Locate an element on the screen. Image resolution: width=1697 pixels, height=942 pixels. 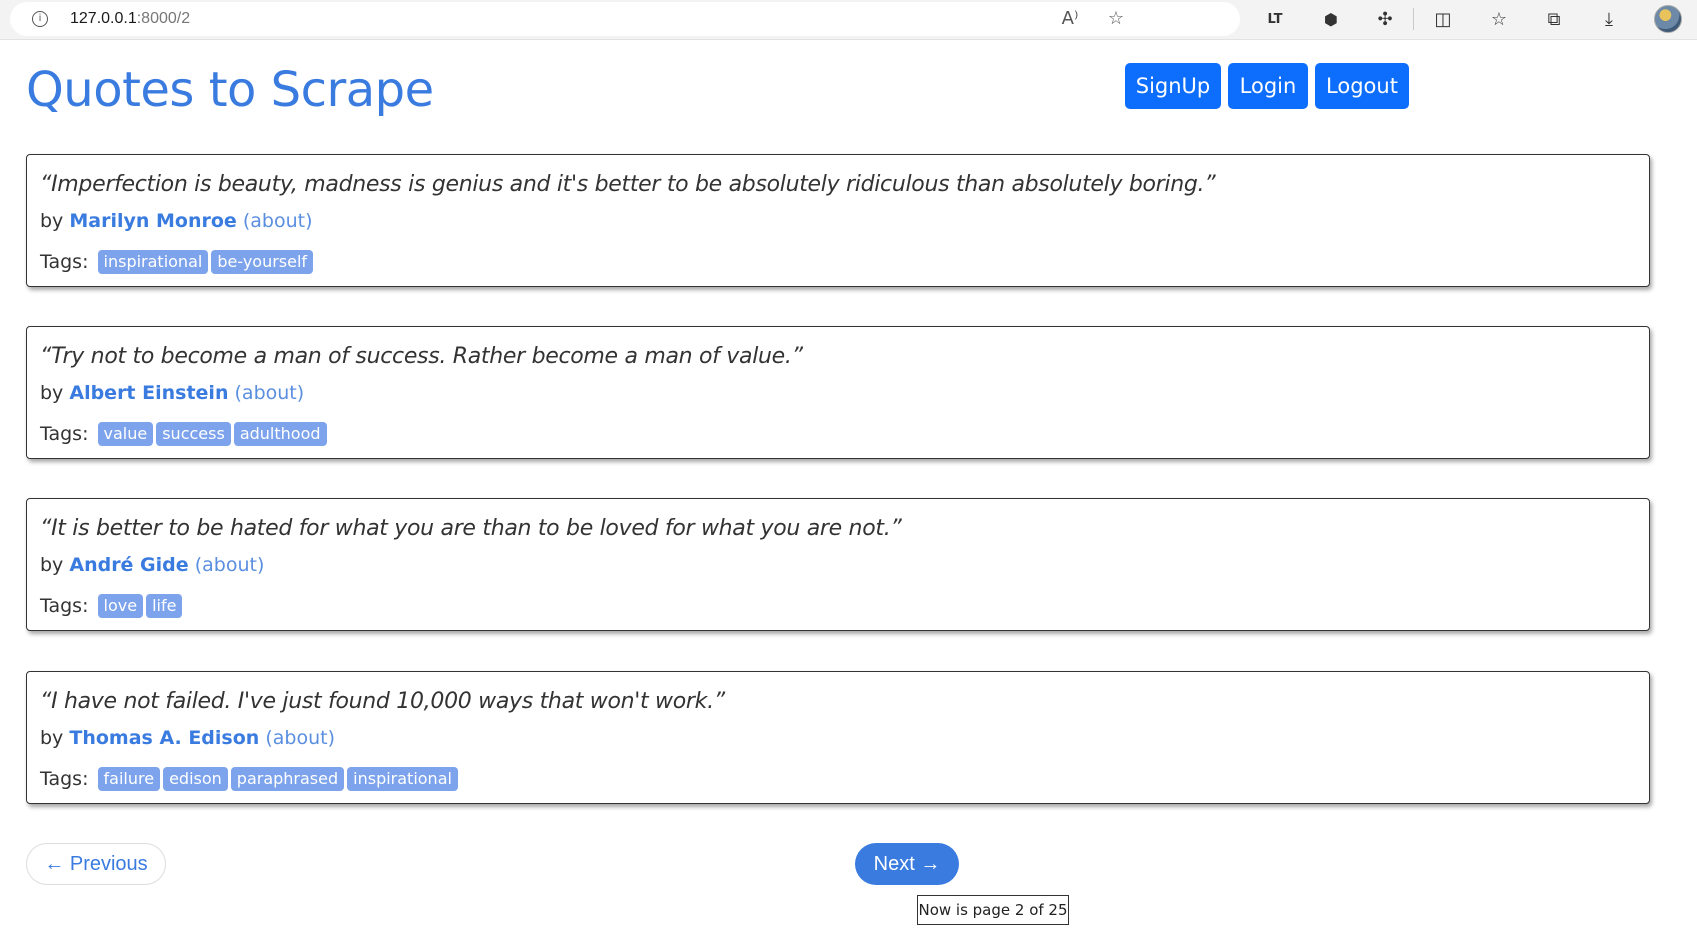
quote-byline: by Albert Einstein (about) is located at coordinates (172, 393).